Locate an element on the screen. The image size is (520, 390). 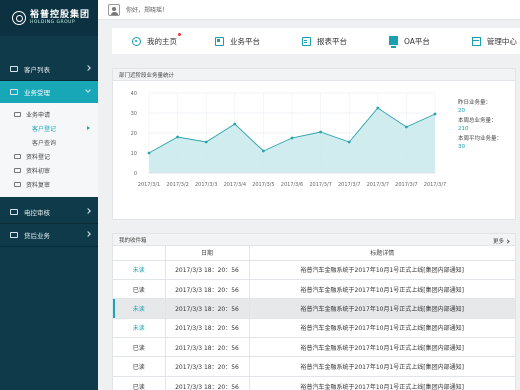
column-header-date: 日期 is located at coordinates (207, 253).